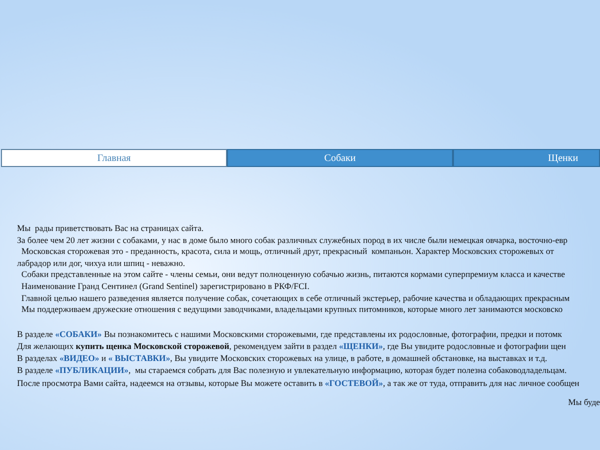  Describe the element at coordinates (293, 240) in the screenshot. I see `paragraph-text: За более чем 20 лет жизни с собаками, у нас в доме было много собак различных служебных пород в их числе были немецкая овчарка, восточно-евр` at that location.